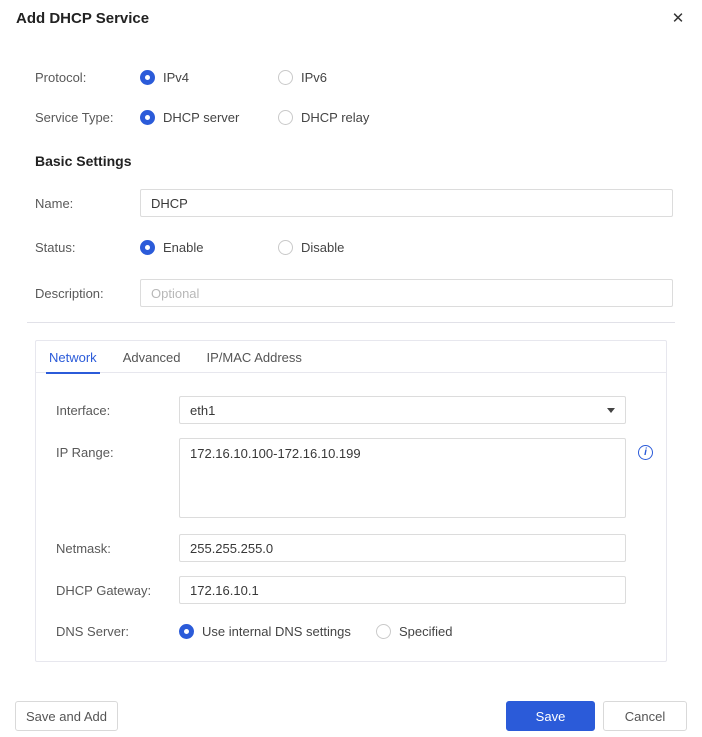 The height and width of the screenshot is (737, 702). I want to click on radio-ipv6: IPv6, so click(303, 77).